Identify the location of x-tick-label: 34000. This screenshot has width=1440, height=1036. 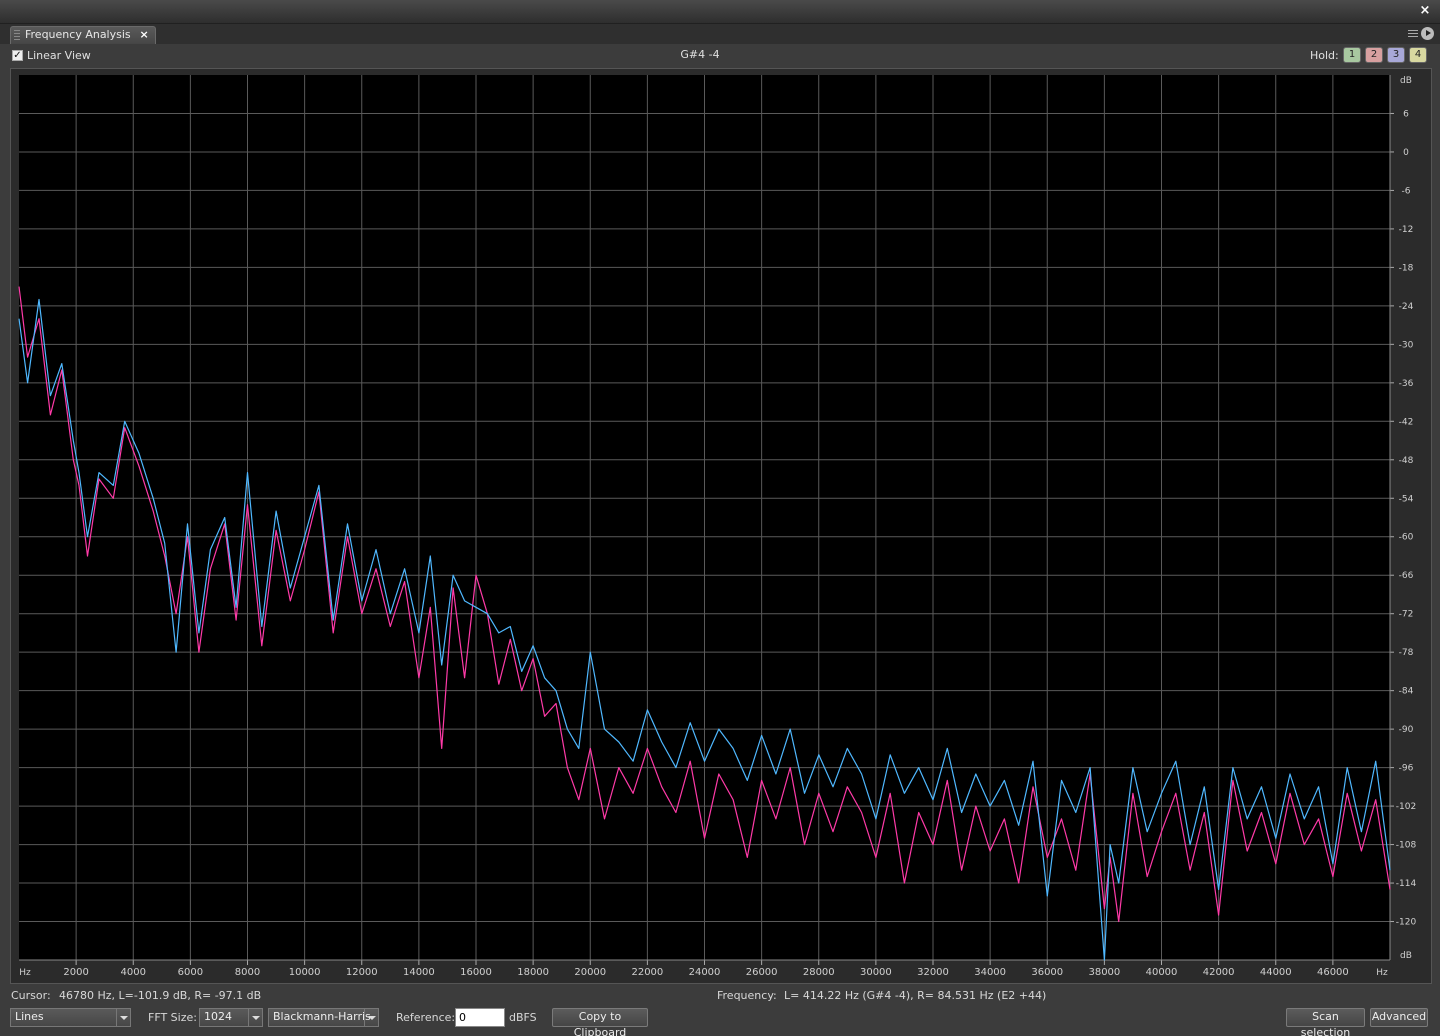
(990, 972).